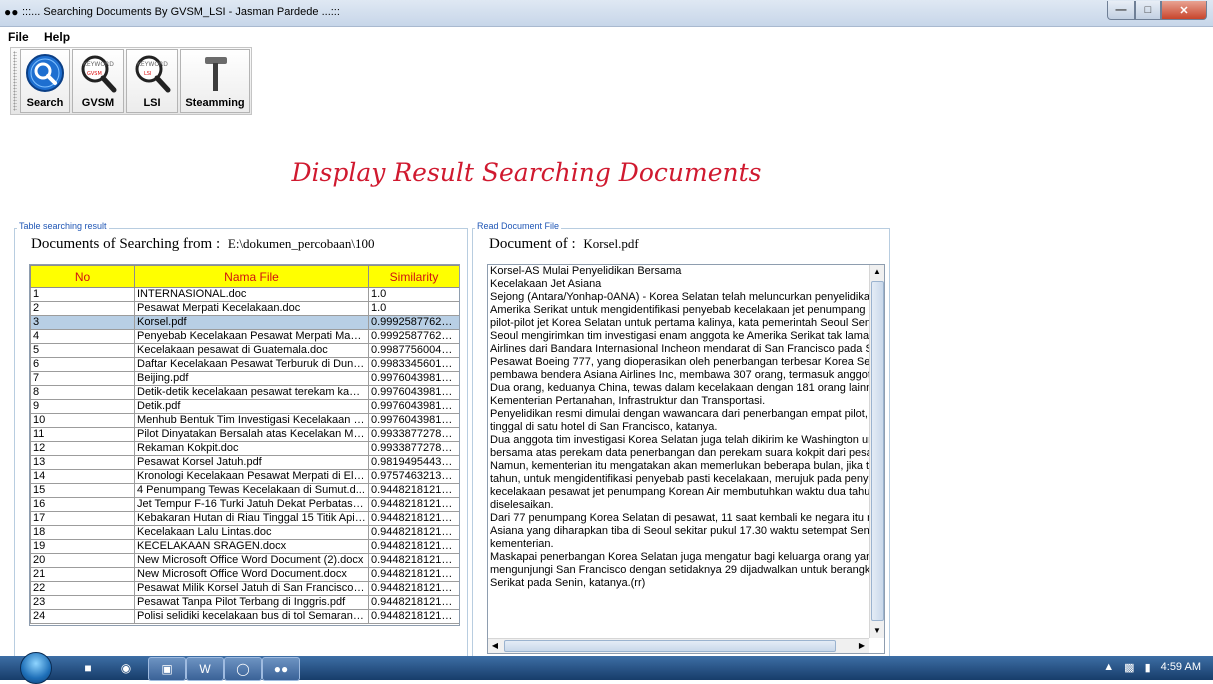  What do you see at coordinates (251, 546) in the screenshot?
I see `cell-nama-file: KECELAKAAN SRAGEN.docx` at bounding box center [251, 546].